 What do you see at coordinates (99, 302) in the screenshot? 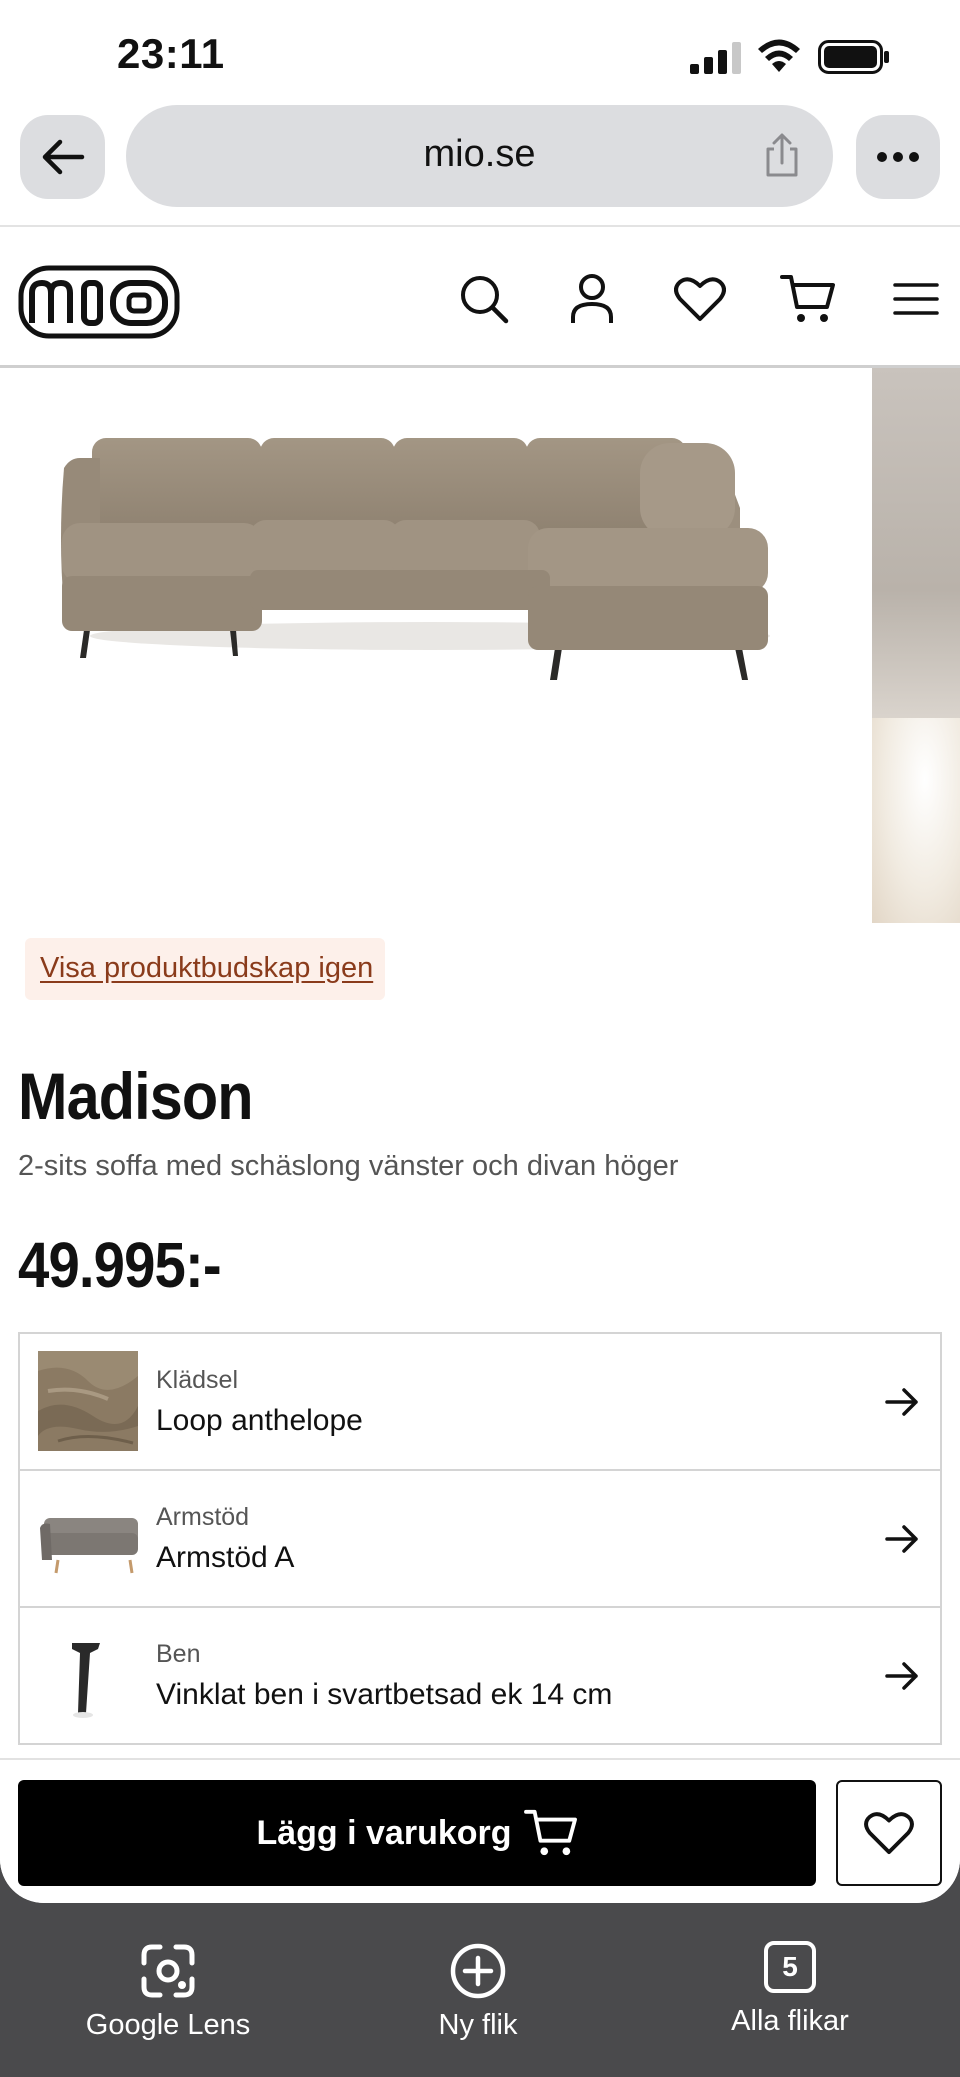
I see `mio-logo` at bounding box center [99, 302].